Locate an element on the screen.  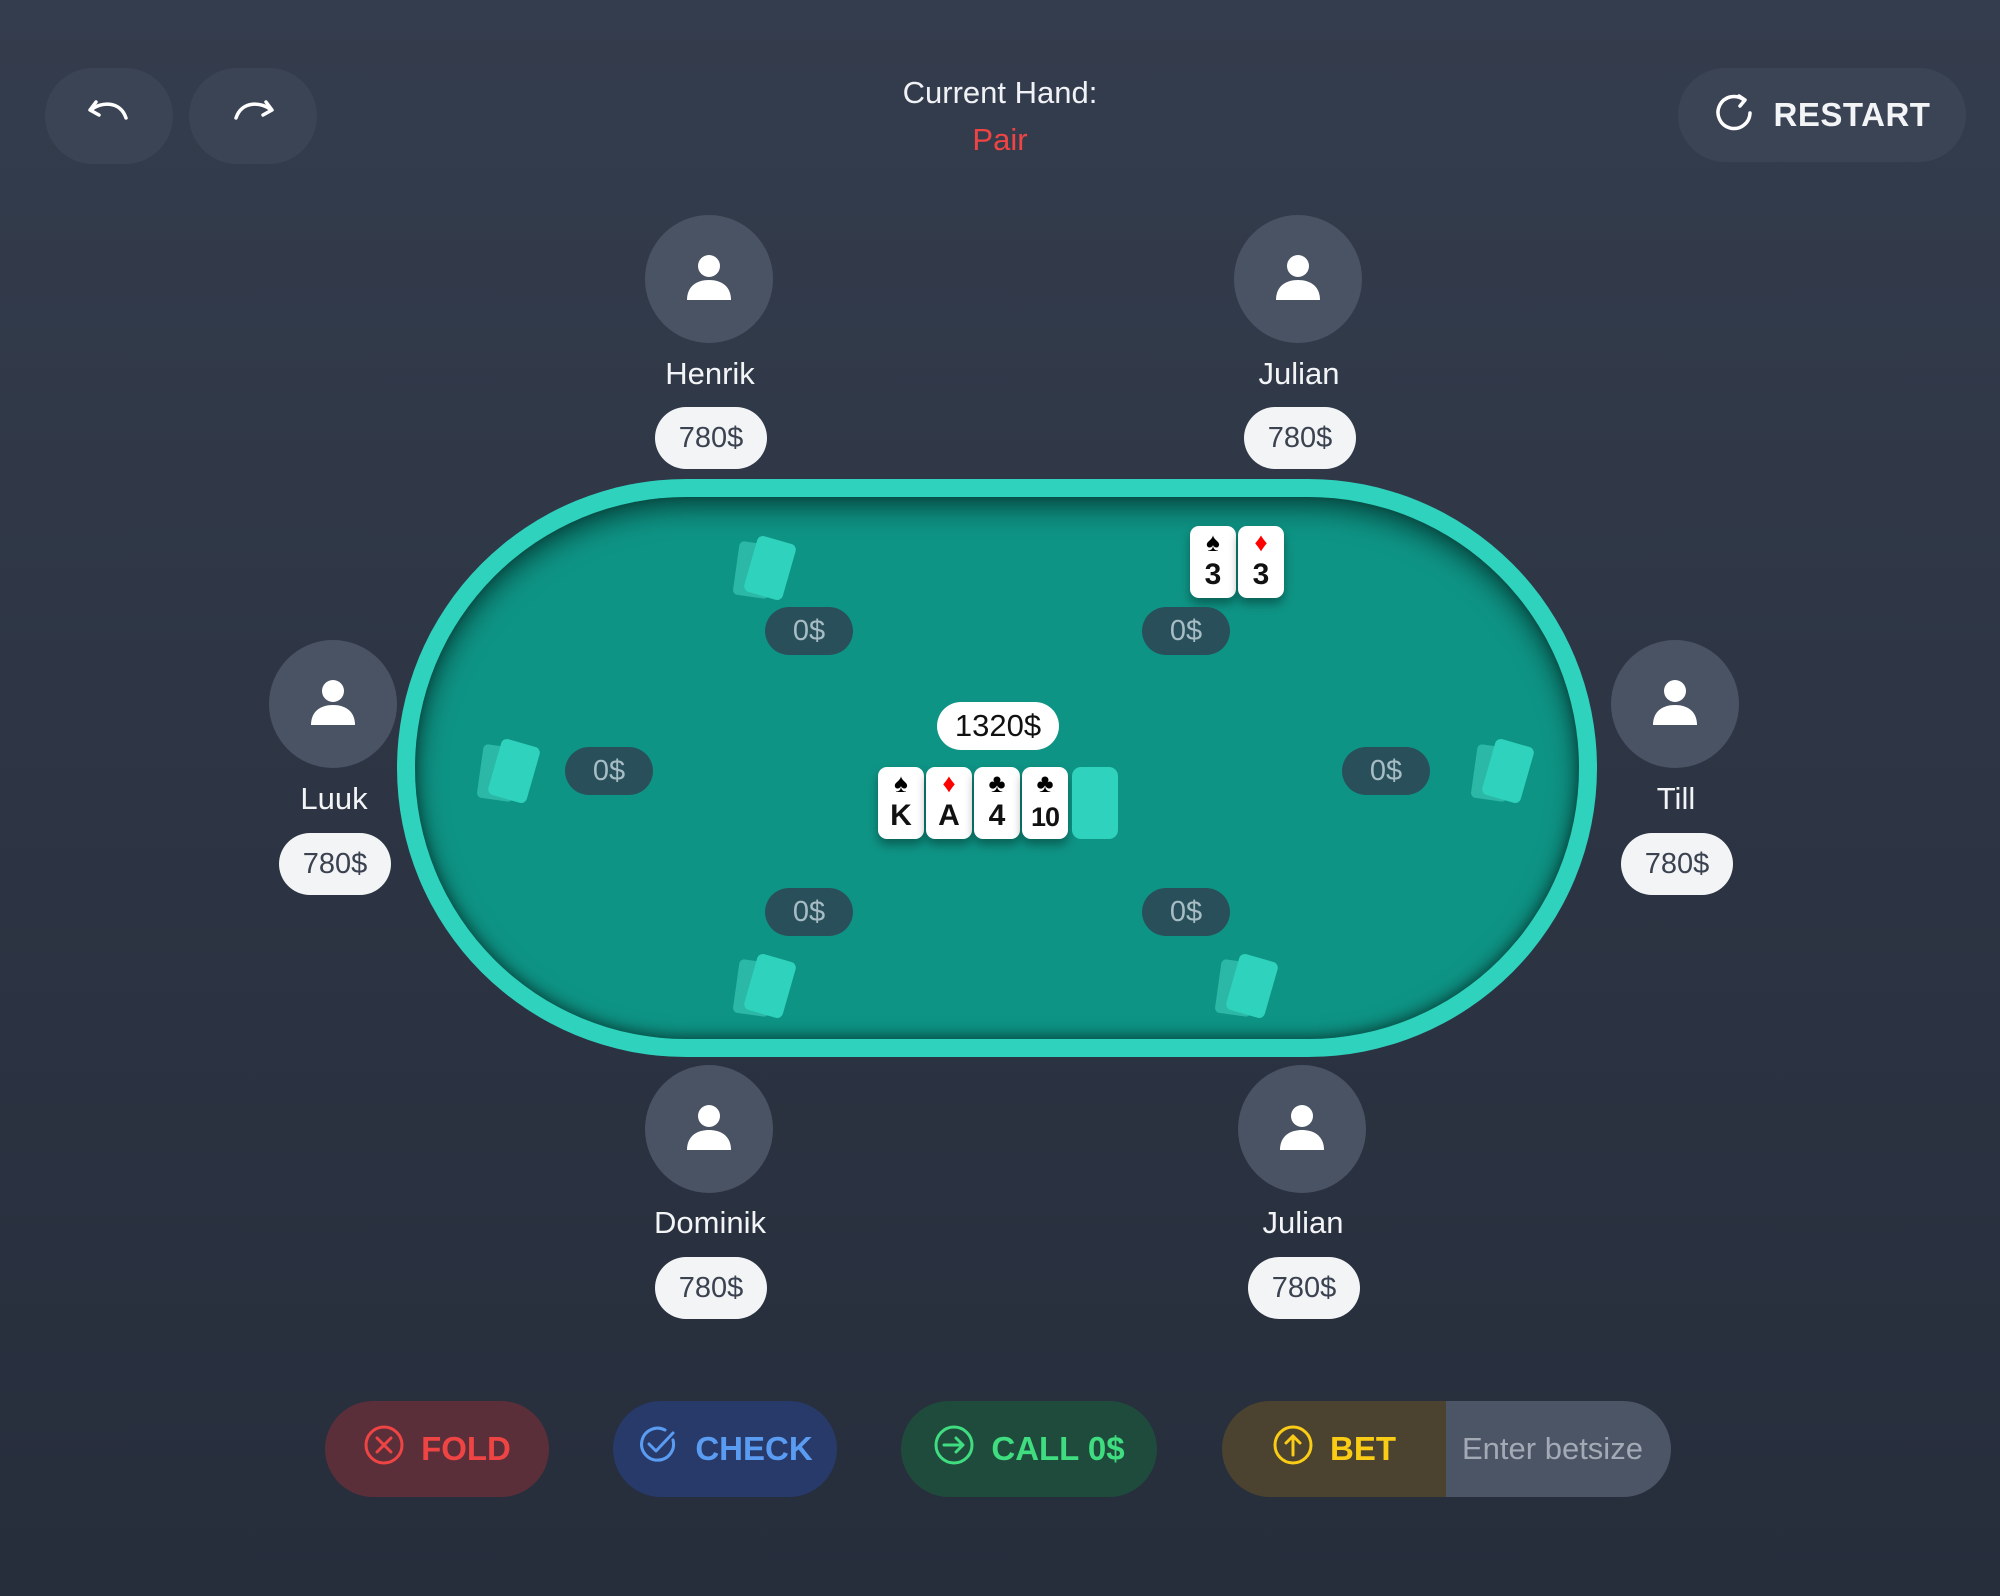
player-name: Luuk is located at coordinates (334, 798).